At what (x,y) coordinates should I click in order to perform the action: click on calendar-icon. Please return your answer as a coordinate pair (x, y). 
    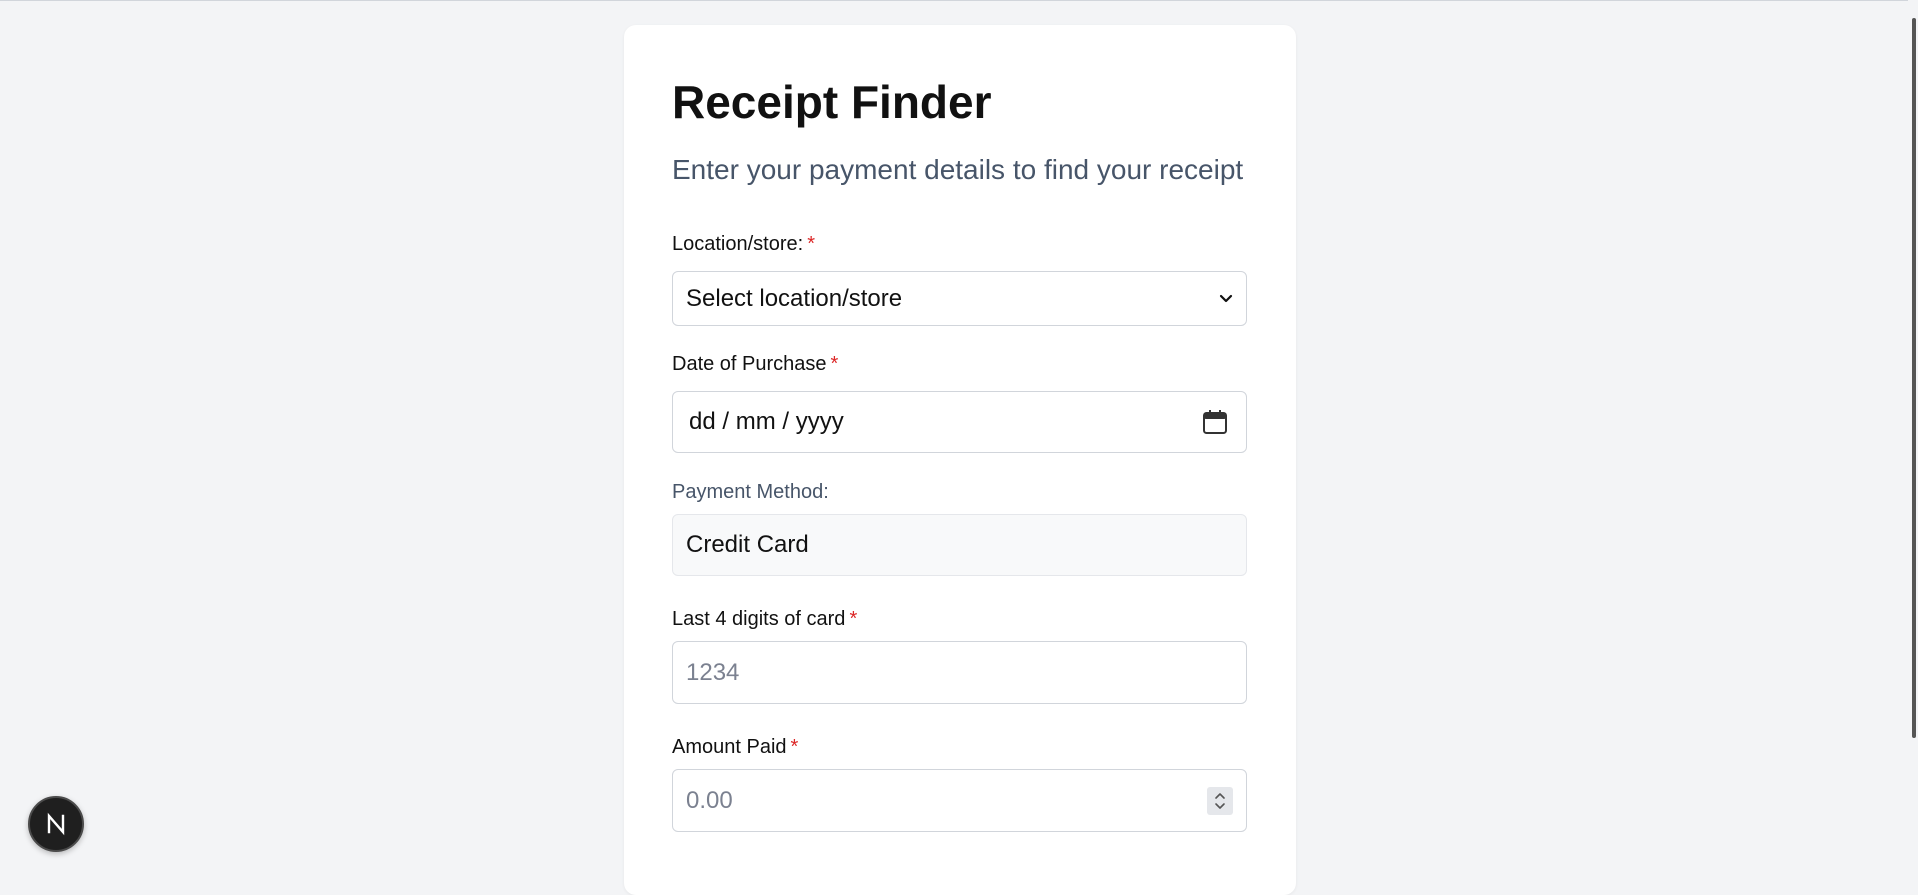
    Looking at the image, I should click on (1215, 422).